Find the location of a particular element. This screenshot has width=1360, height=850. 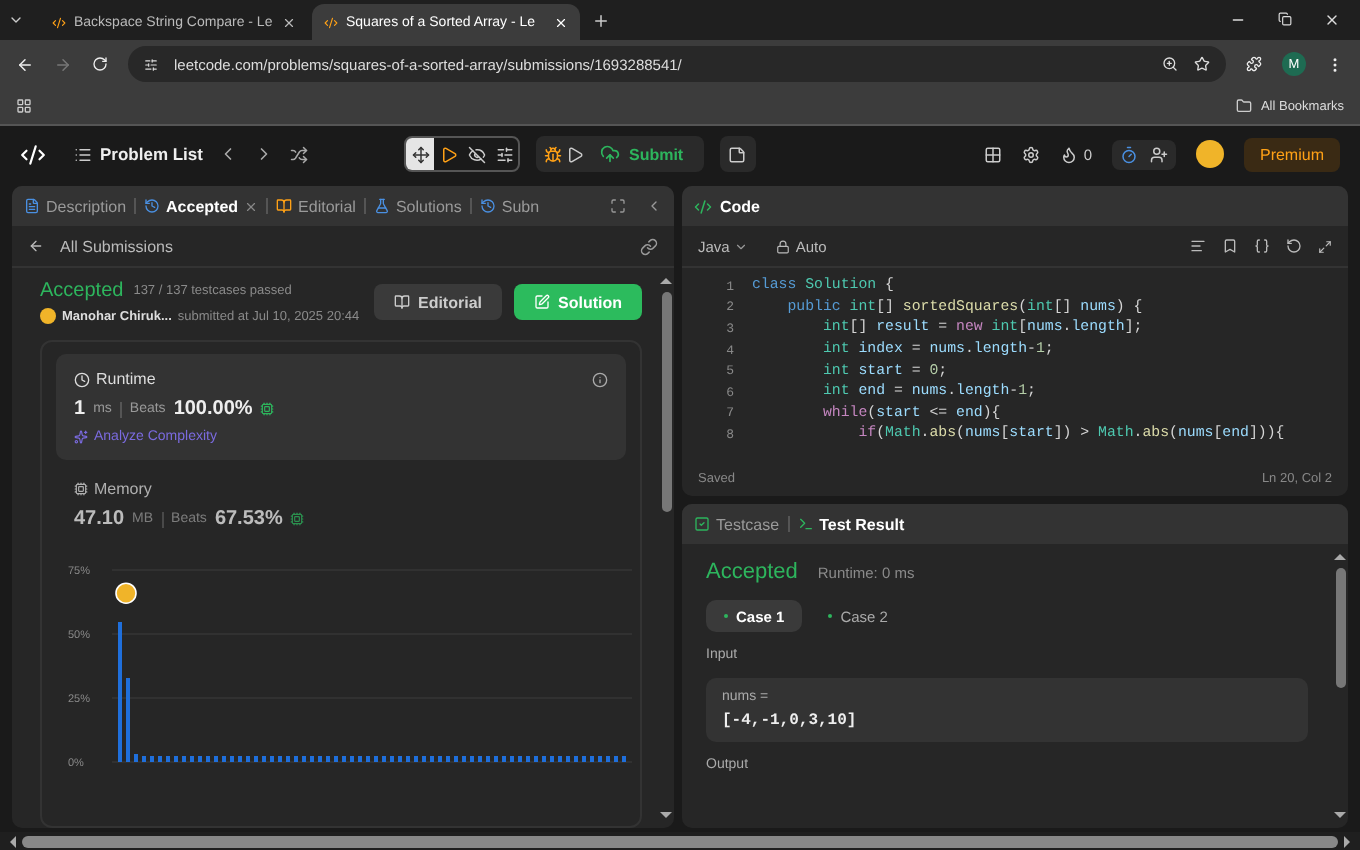

memory-value: 47.10 is located at coordinates (99, 519).